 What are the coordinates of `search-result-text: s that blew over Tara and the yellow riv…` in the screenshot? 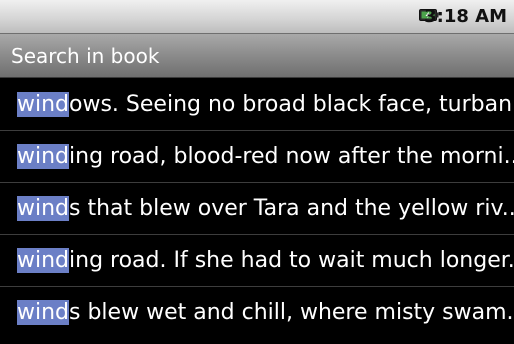 It's located at (291, 208).